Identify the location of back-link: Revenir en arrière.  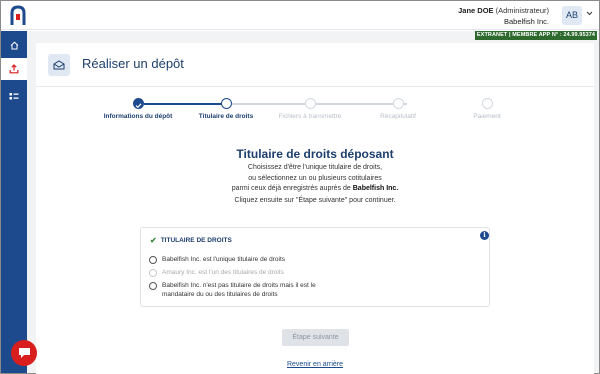
(315, 364).